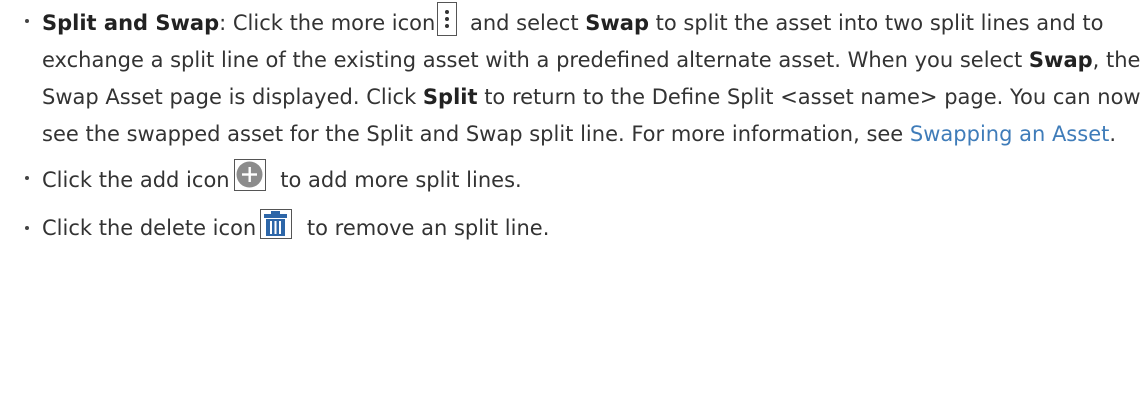  Describe the element at coordinates (450, 97) in the screenshot. I see `term-split: Split` at that location.